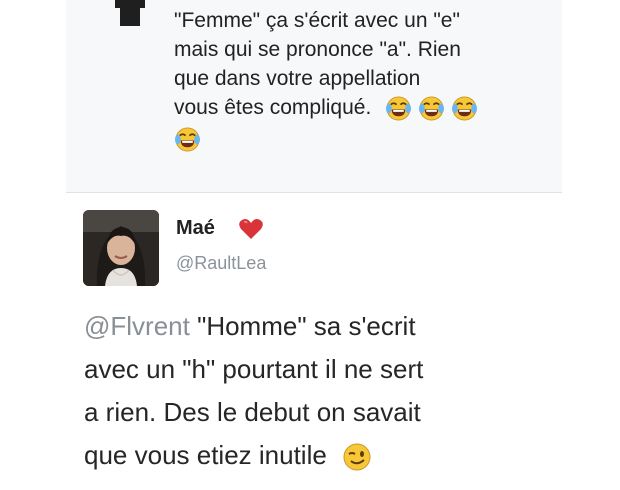  I want to click on right-margin, so click(591, 245).